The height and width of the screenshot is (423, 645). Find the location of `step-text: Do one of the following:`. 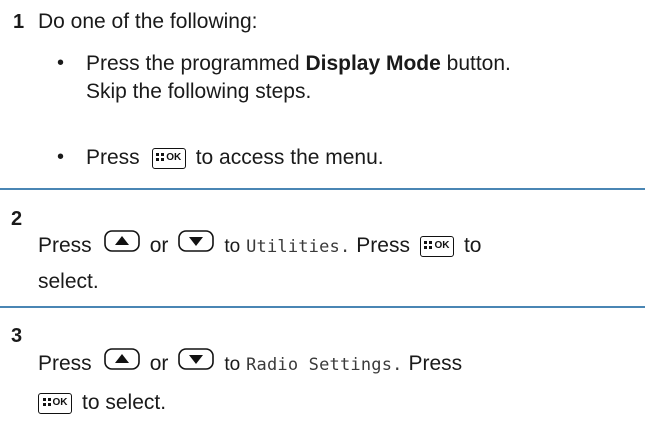

step-text: Do one of the following: is located at coordinates (148, 21).